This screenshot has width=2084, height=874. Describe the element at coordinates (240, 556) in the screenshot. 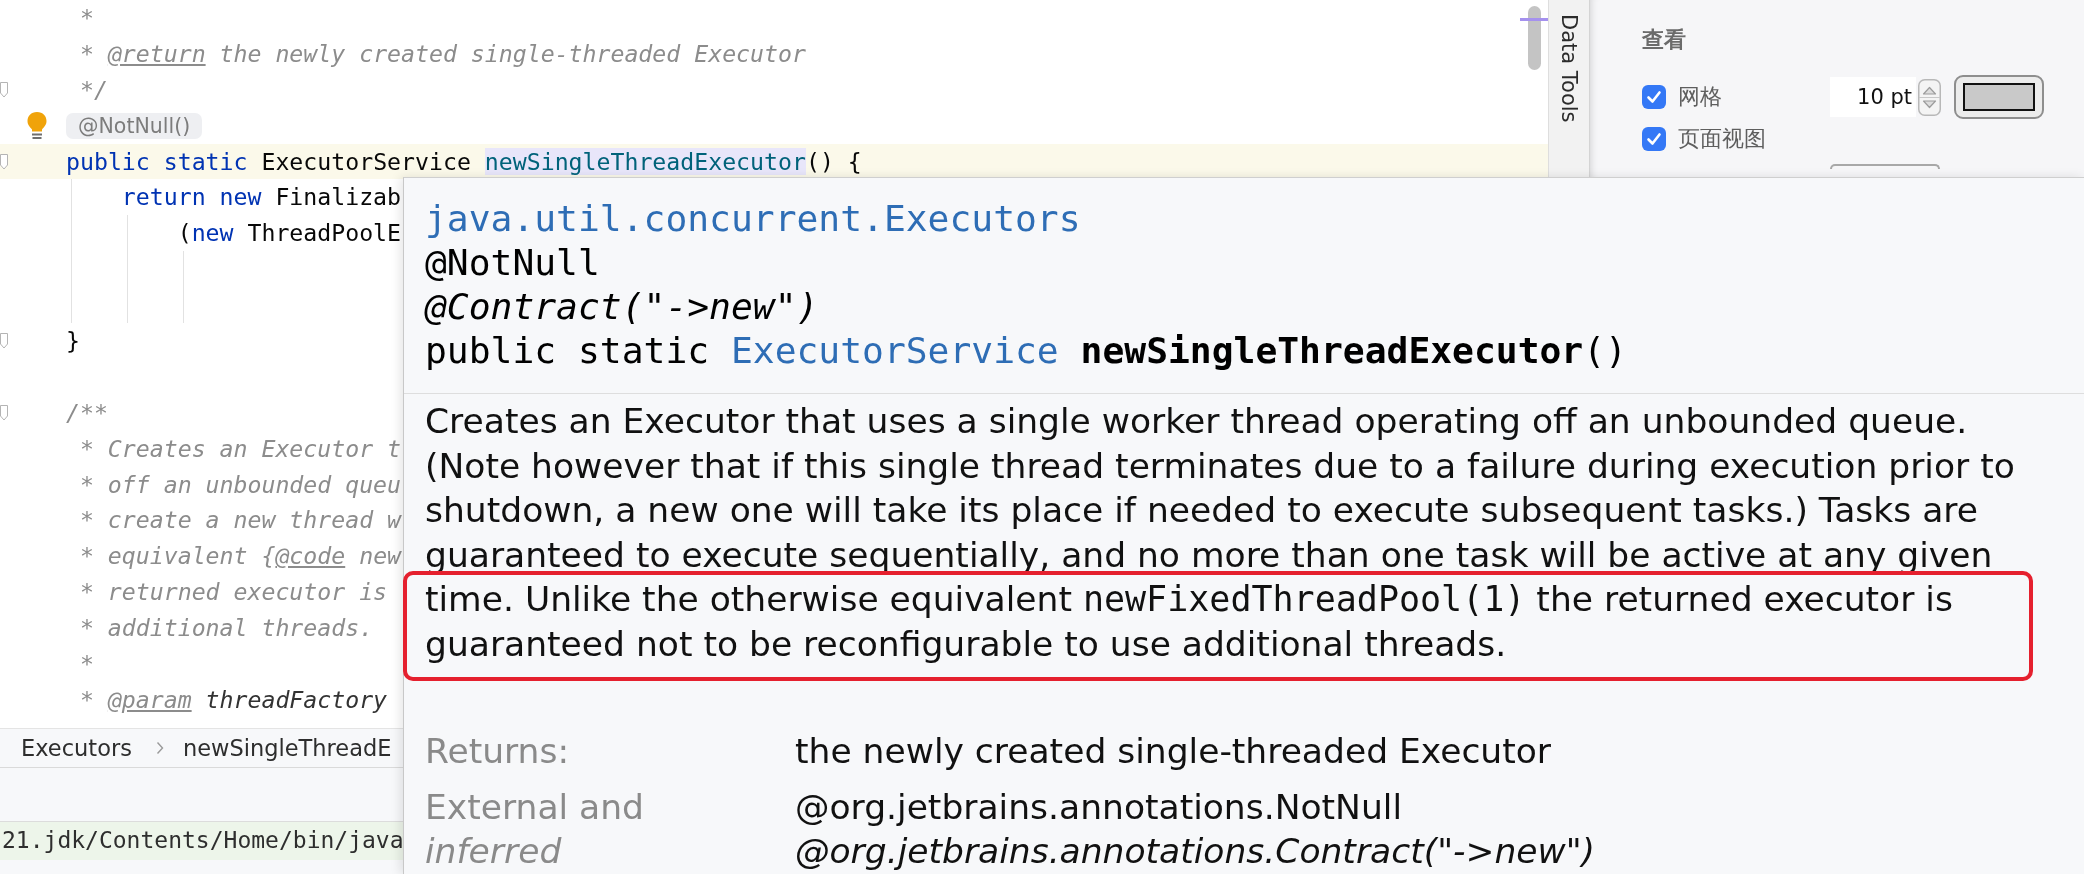

I see `comment-line: * equivalent {@code new` at that location.